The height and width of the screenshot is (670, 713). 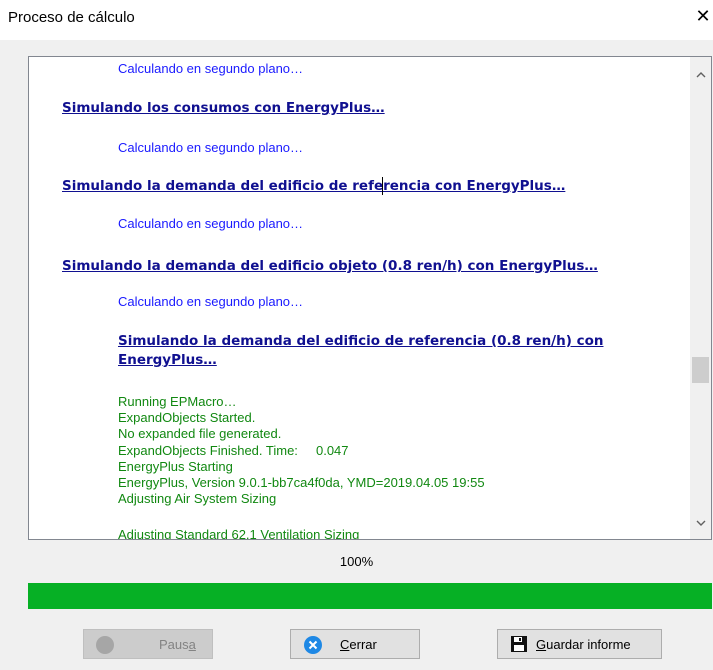 What do you see at coordinates (187, 417) in the screenshot?
I see `output-line: ExpandObjects Started.` at bounding box center [187, 417].